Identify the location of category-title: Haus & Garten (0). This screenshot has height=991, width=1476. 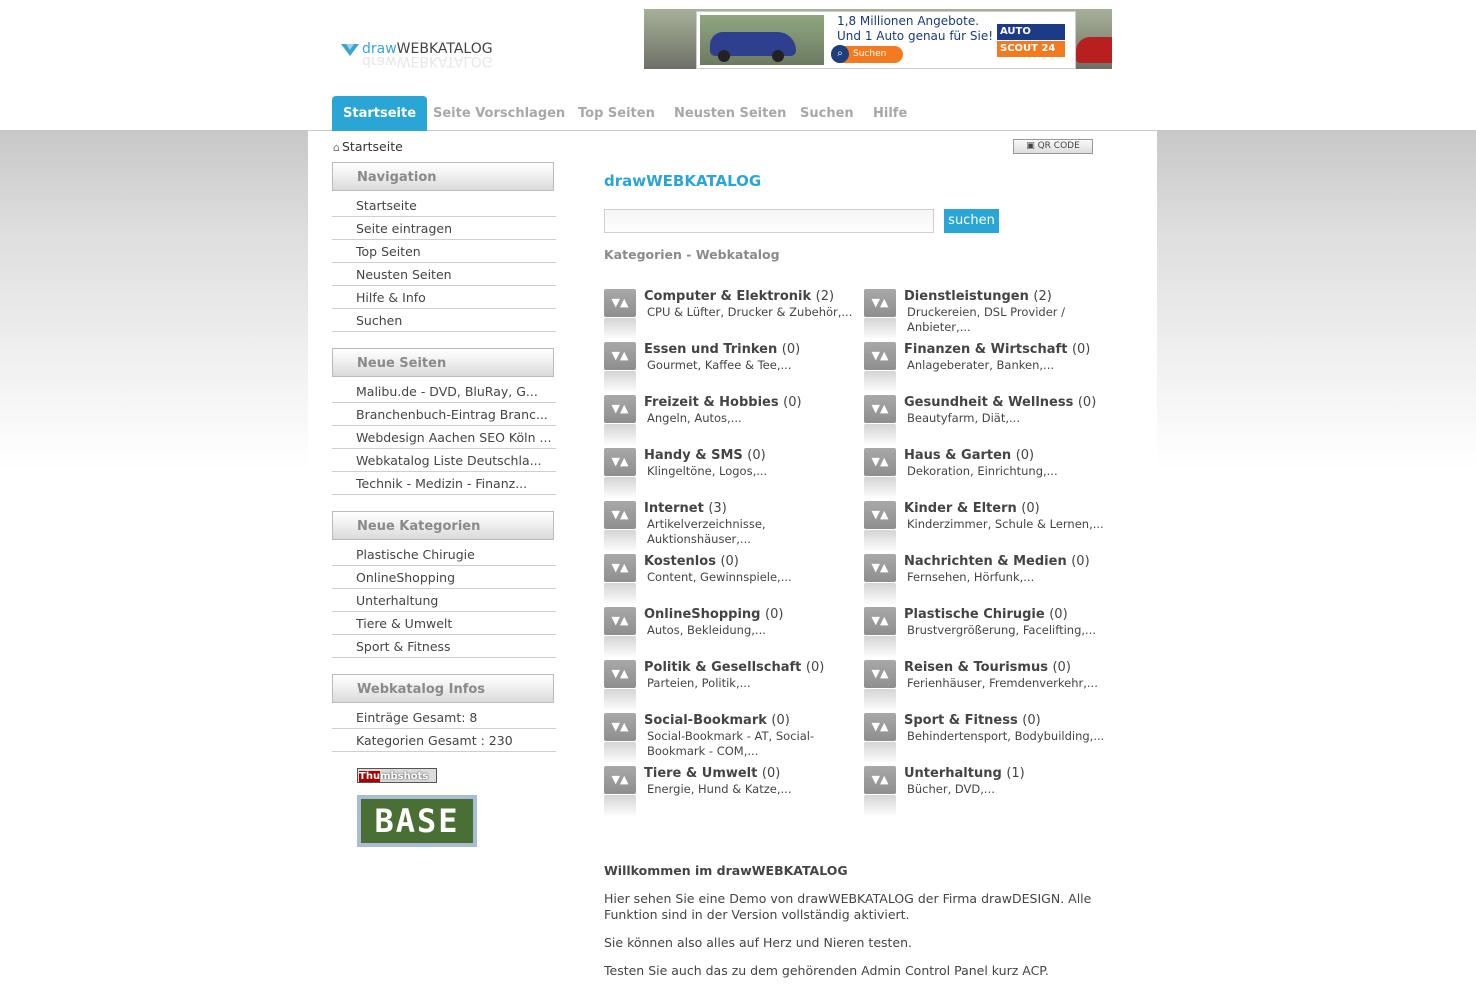
(969, 455).